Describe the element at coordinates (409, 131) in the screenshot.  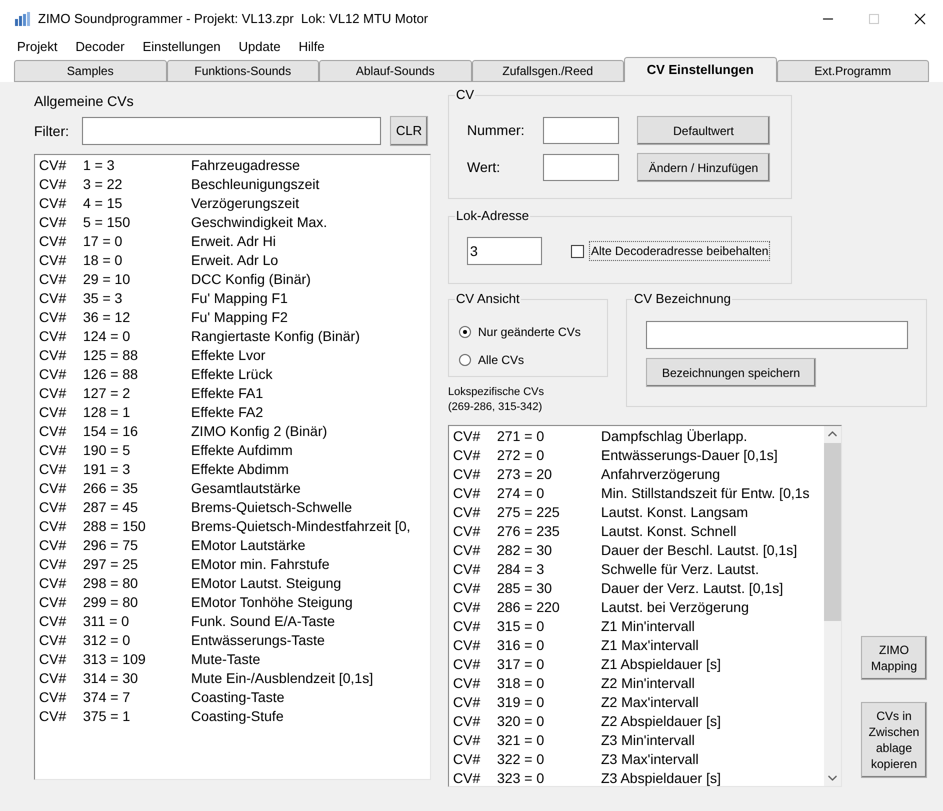
I see `clear-button: CLR` at that location.